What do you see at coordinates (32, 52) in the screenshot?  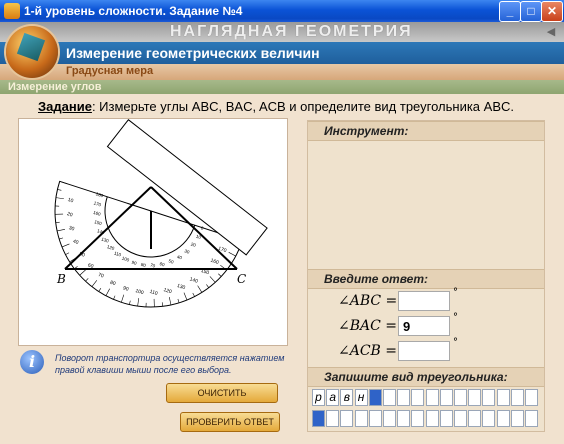 I see `app-logo` at bounding box center [32, 52].